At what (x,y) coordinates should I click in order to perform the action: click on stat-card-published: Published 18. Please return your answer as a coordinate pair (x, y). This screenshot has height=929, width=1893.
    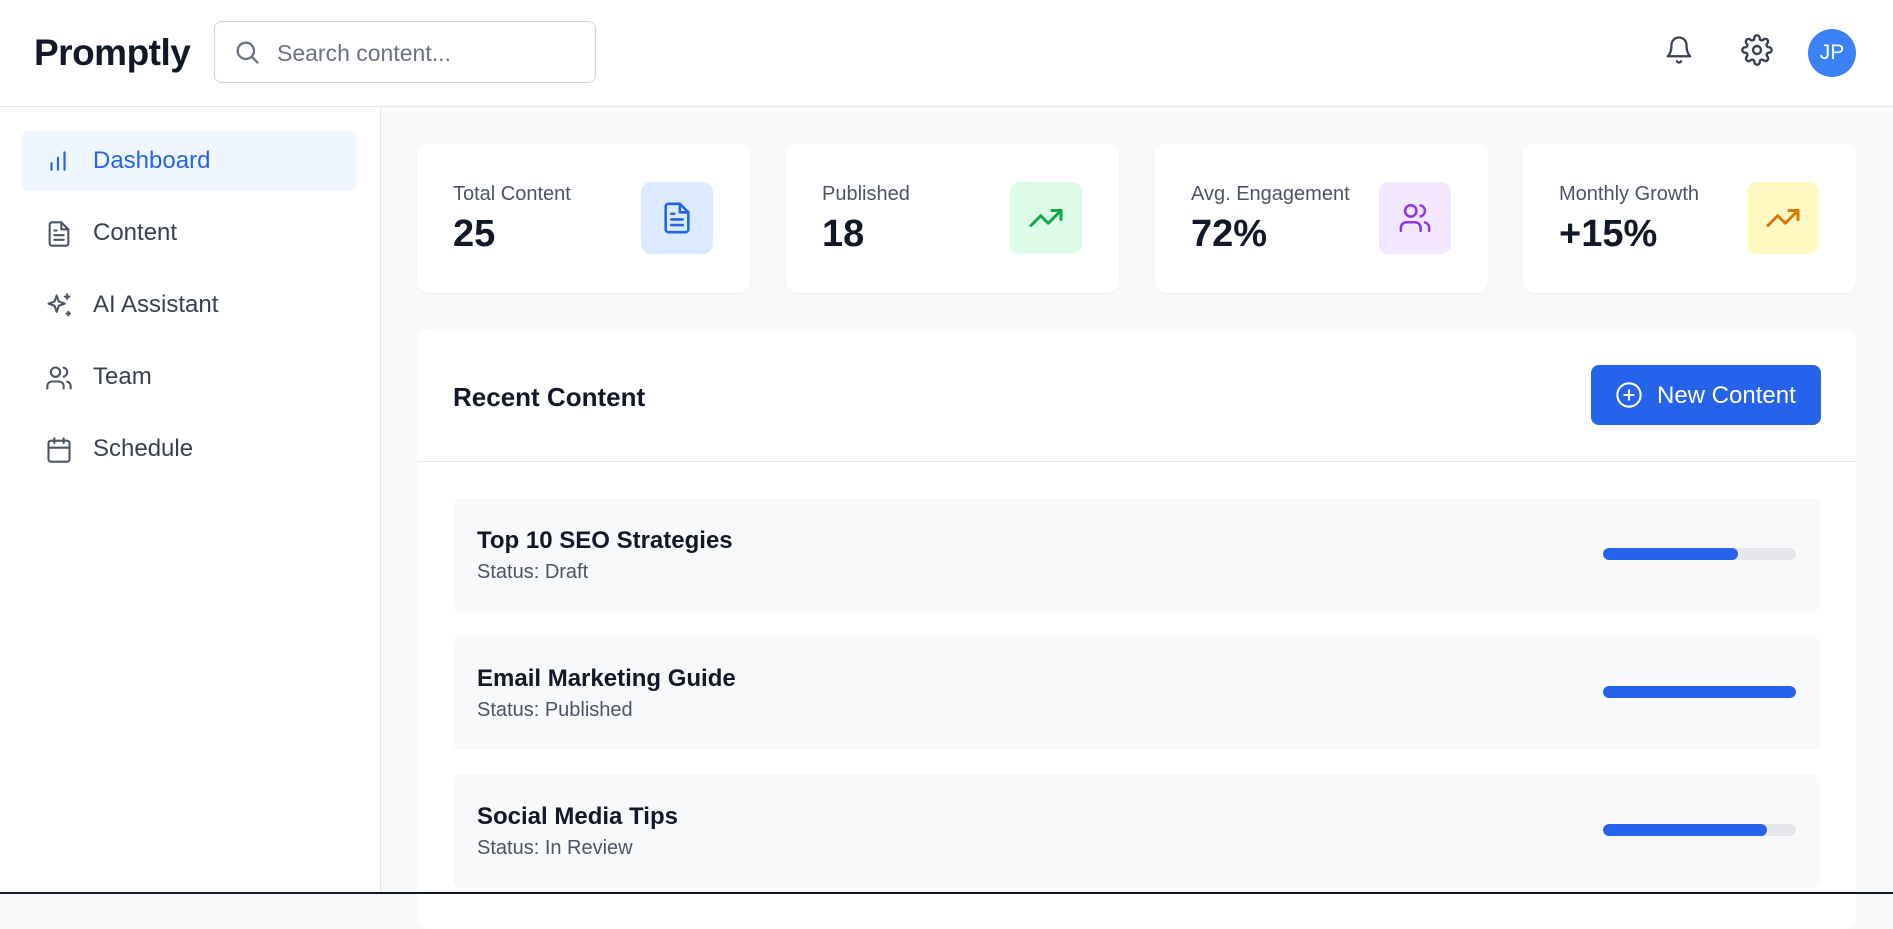
    Looking at the image, I should click on (952, 218).